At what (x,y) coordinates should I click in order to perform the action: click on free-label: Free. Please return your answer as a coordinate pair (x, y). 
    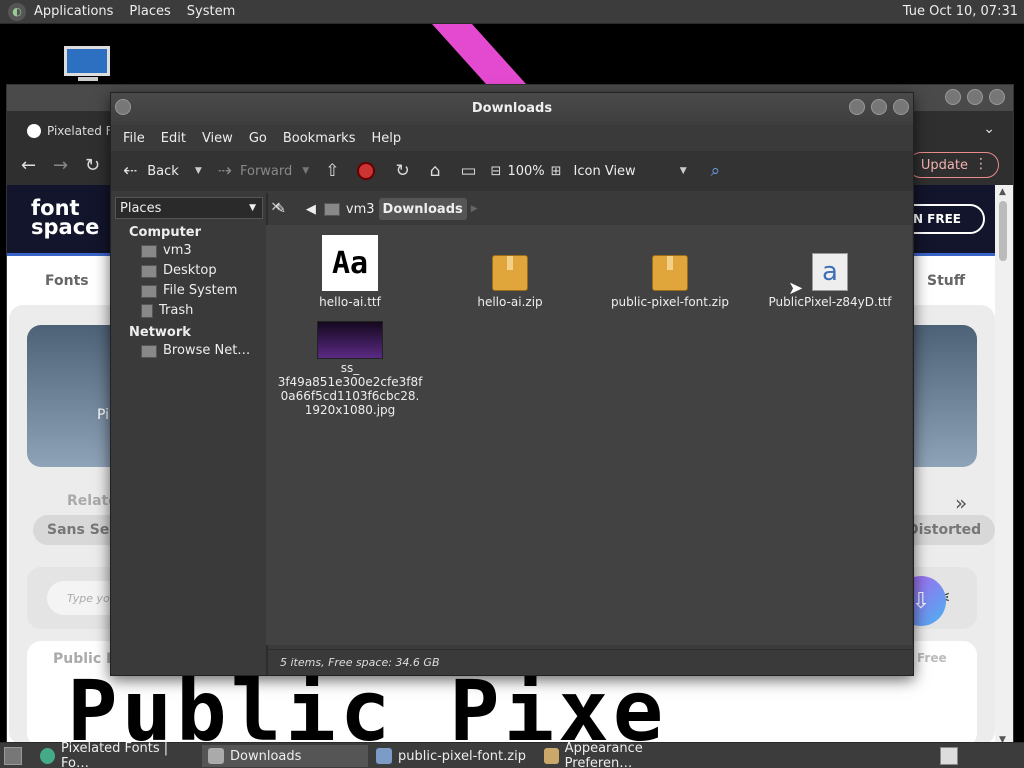
    Looking at the image, I should click on (932, 658).